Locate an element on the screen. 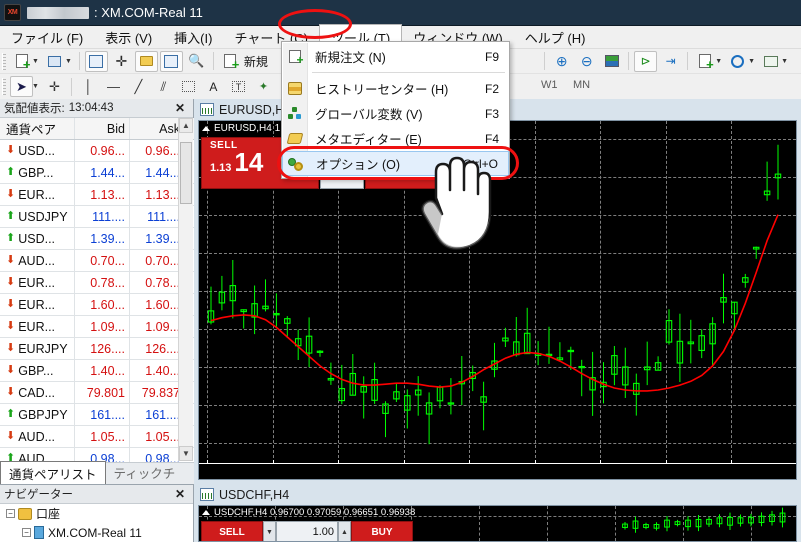 Image resolution: width=801 pixels, height=542 pixels. market-watch-scrollbar: ▲ ▼ is located at coordinates (185, 289).